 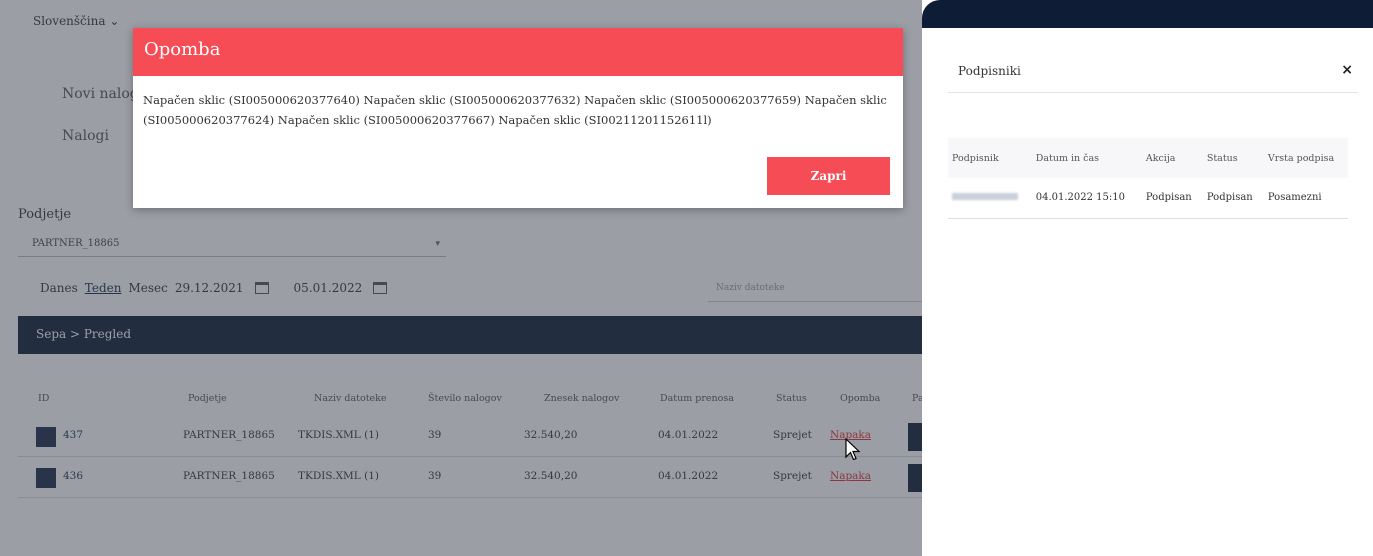 I want to click on panel-top-bar, so click(x=1147, y=14).